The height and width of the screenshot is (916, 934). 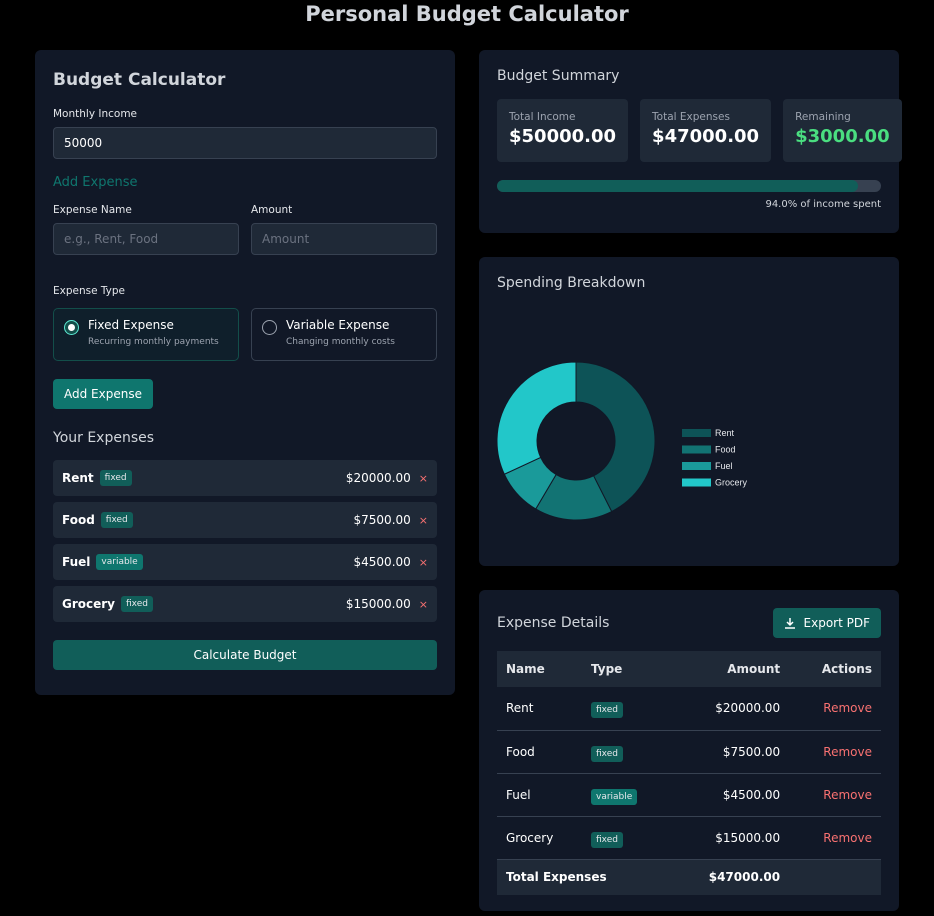 I want to click on expense-name-input, so click(x=146, y=239).